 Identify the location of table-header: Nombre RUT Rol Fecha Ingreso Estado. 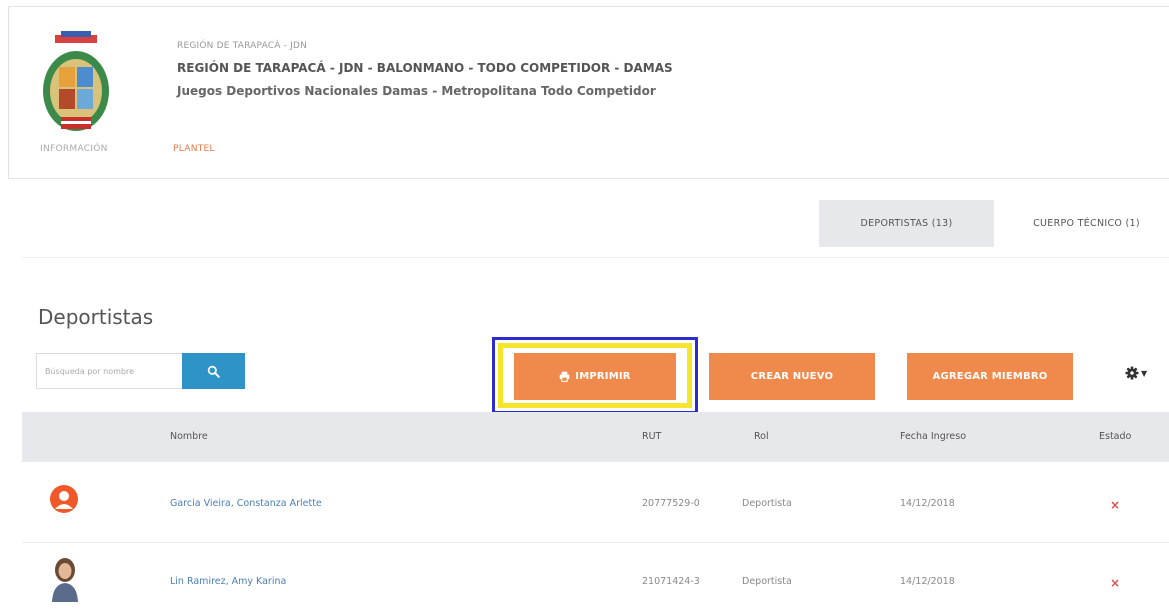
(595, 437).